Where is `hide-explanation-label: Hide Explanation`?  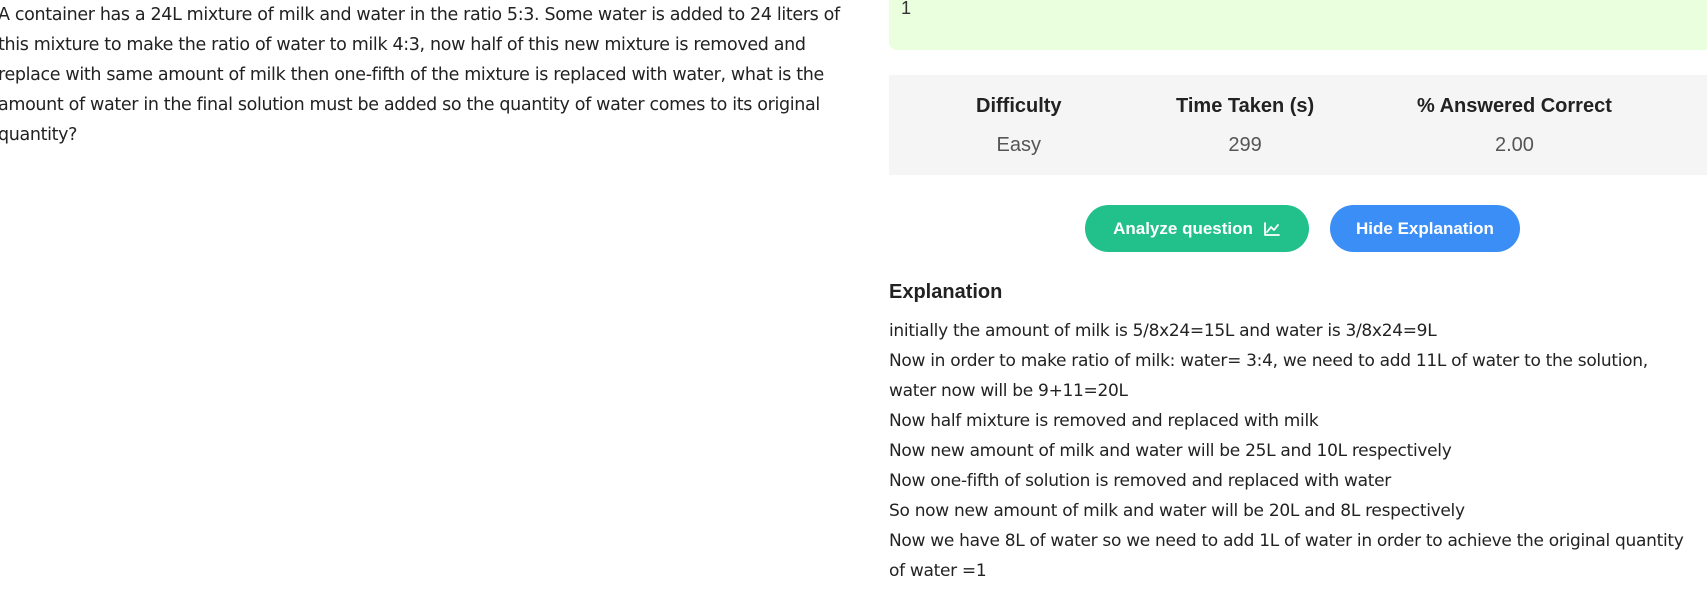 hide-explanation-label: Hide Explanation is located at coordinates (1425, 228).